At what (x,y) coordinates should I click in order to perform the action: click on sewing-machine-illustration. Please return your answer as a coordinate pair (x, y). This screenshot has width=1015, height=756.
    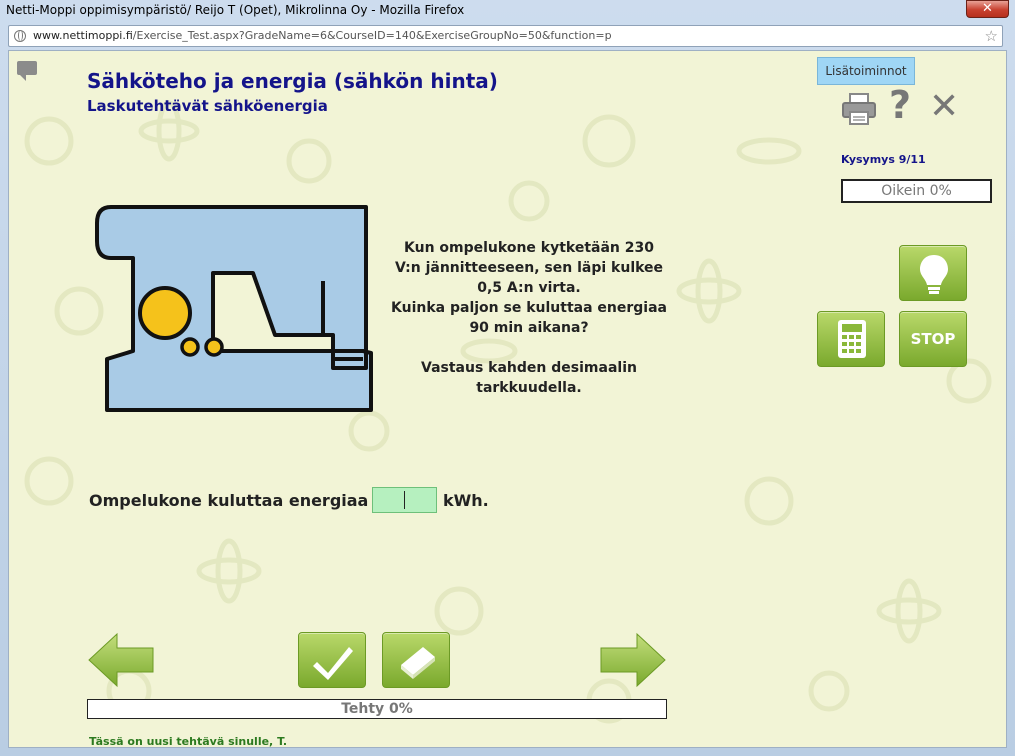
    Looking at the image, I should click on (234, 308).